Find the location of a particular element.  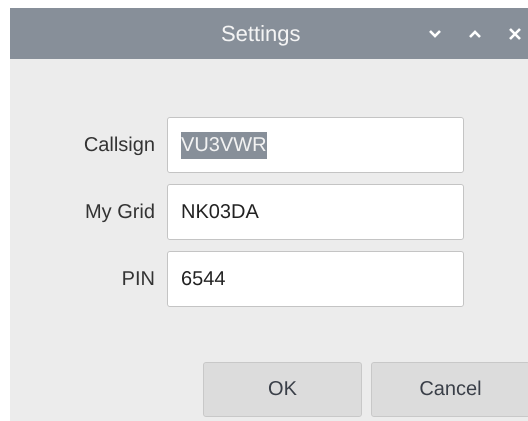

dialog-button: OK is located at coordinates (282, 389).